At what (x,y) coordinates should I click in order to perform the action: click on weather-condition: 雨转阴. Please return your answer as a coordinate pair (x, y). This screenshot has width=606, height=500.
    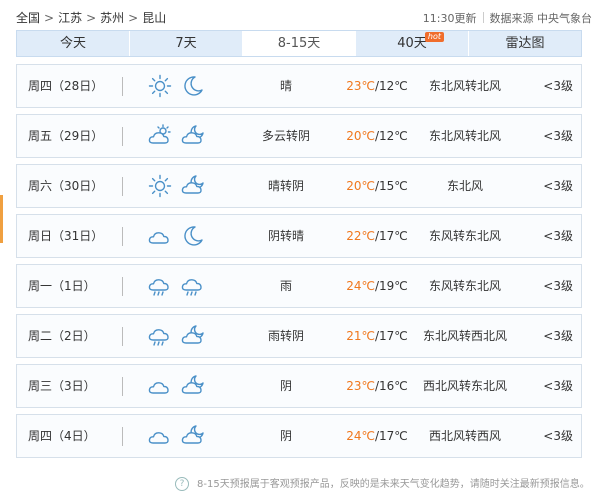
    Looking at the image, I should click on (285, 336).